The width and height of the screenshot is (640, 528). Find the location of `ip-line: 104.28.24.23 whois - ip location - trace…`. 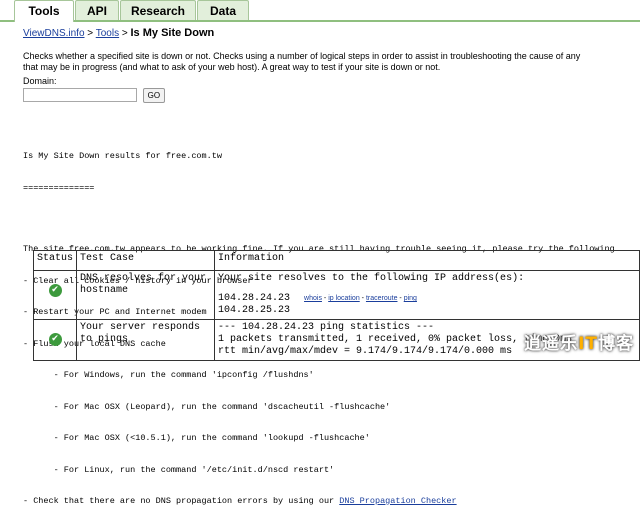

ip-line: 104.28.24.23 whois - ip location - trace… is located at coordinates (427, 299).